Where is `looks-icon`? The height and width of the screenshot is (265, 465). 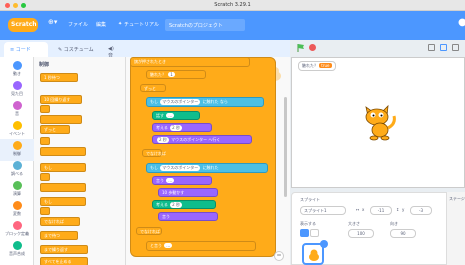
looks-icon is located at coordinates (17, 85).